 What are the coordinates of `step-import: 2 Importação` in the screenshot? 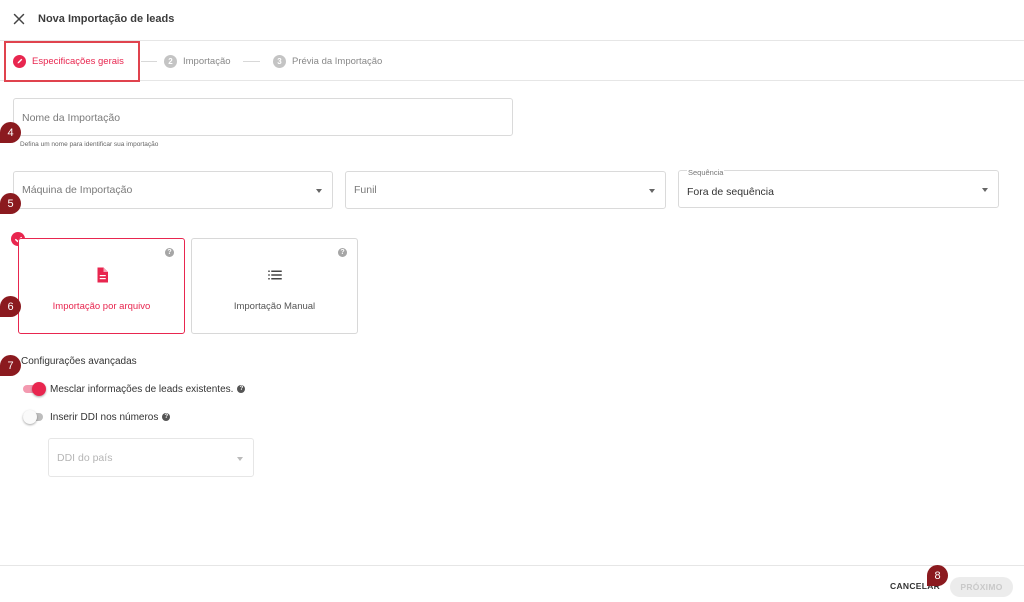 It's located at (197, 61).